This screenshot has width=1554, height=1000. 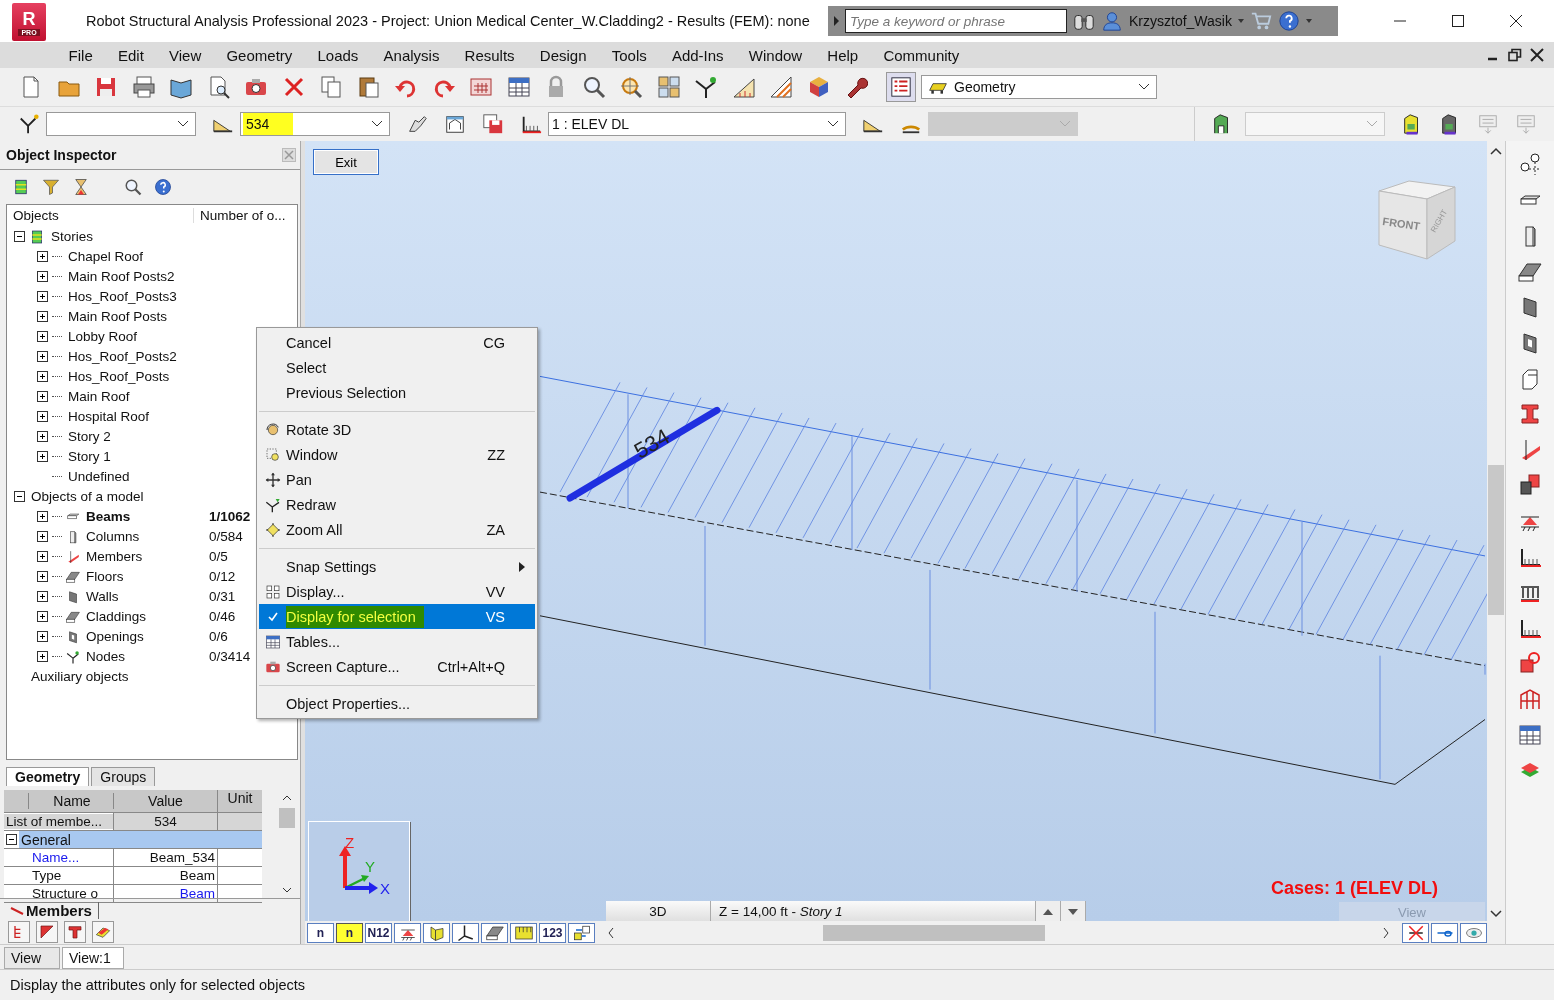 I want to click on printer-icon, so click(x=143, y=87).